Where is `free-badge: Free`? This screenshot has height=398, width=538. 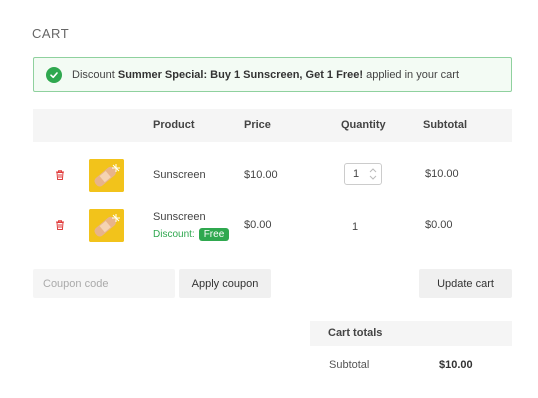
free-badge: Free is located at coordinates (214, 234).